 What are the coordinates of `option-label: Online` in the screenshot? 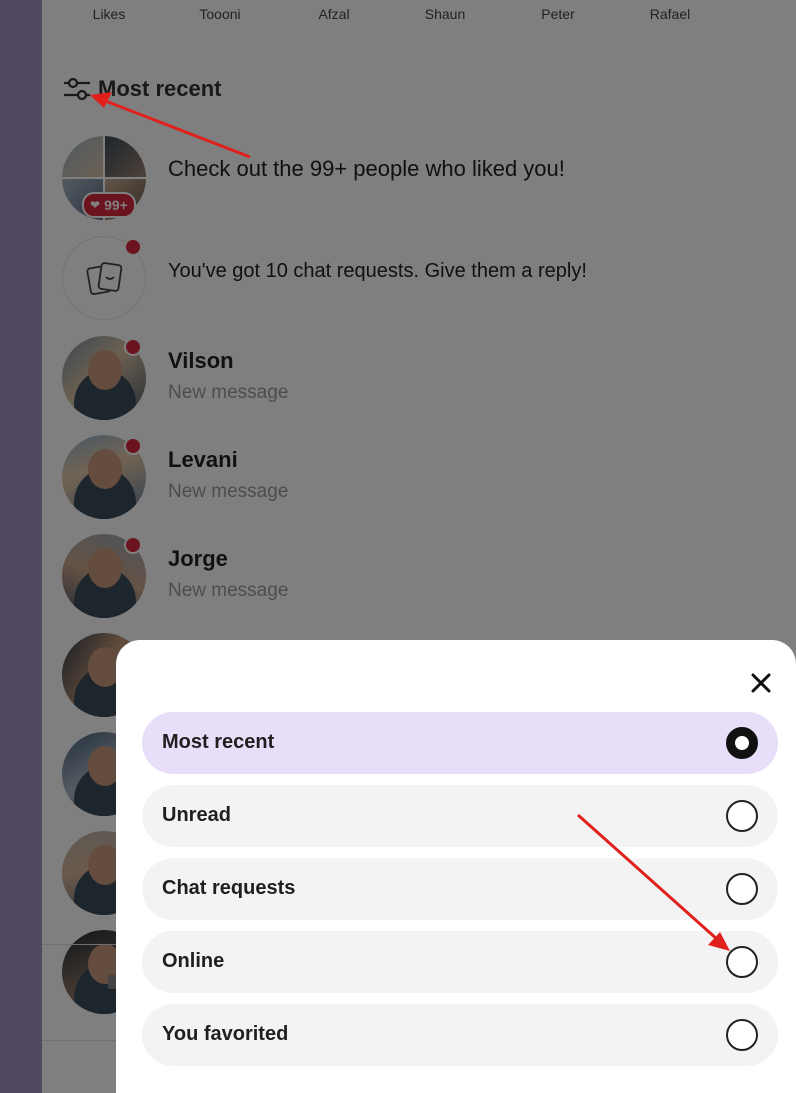 It's located at (193, 961).